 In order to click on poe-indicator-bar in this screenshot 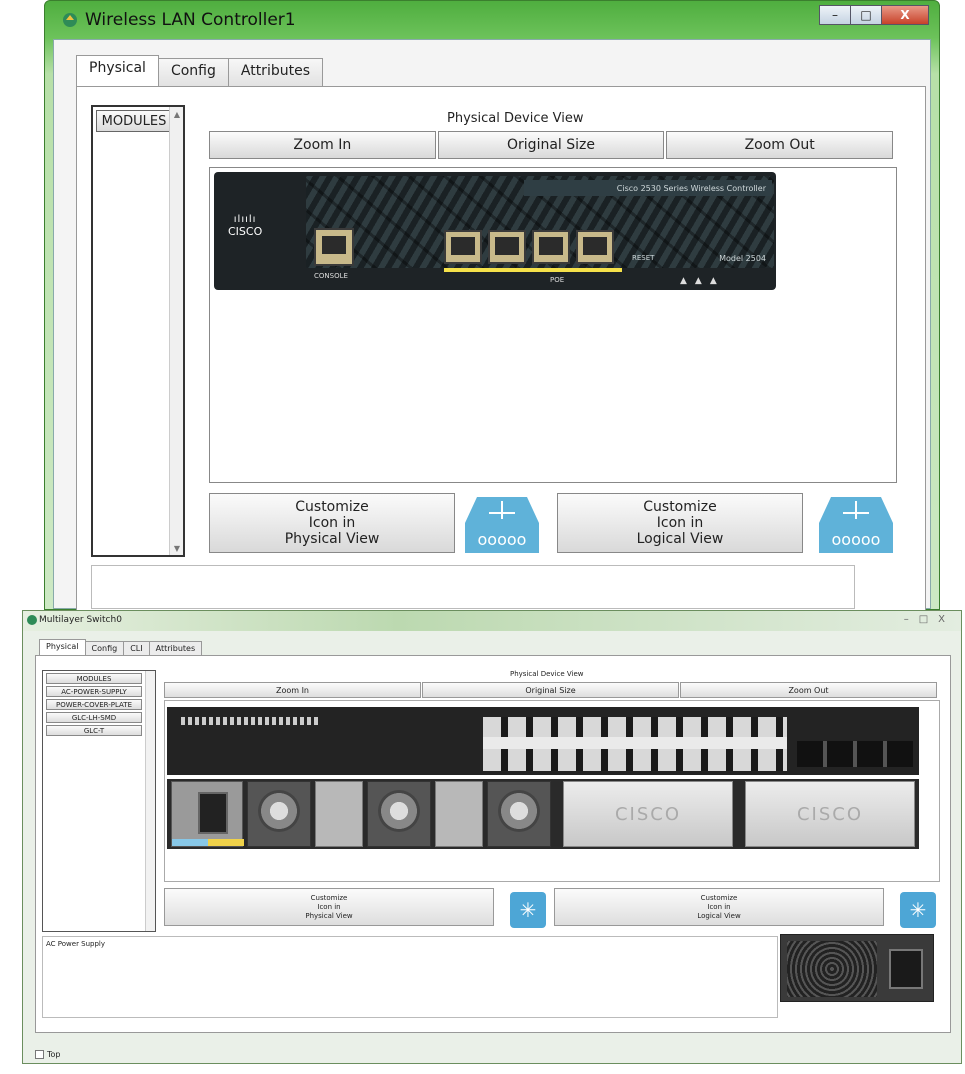, I will do `click(533, 270)`.